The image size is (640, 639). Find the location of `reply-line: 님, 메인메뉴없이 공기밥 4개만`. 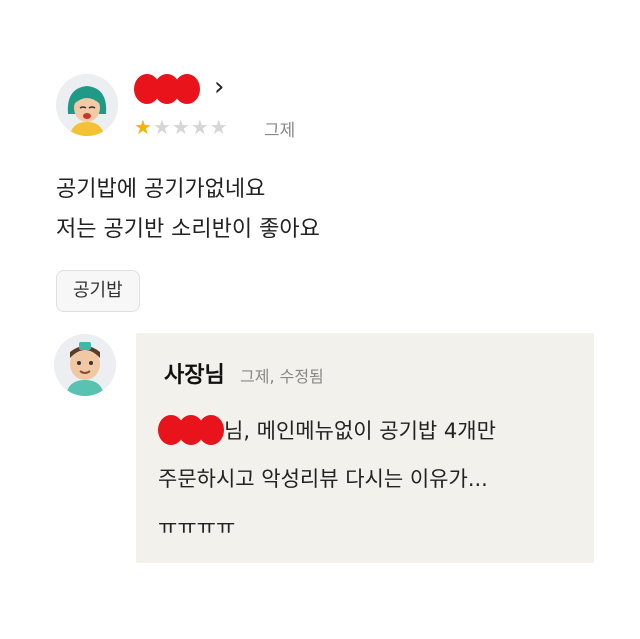

reply-line: 님, 메인메뉴없이 공기밥 4개만 is located at coordinates (360, 431).